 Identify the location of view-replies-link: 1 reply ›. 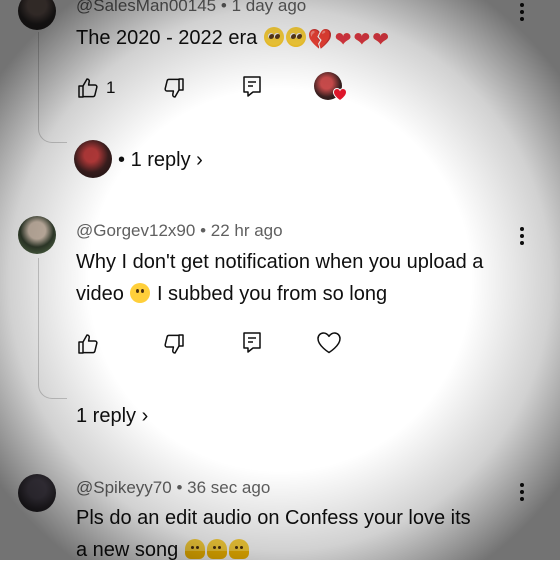
(112, 416).